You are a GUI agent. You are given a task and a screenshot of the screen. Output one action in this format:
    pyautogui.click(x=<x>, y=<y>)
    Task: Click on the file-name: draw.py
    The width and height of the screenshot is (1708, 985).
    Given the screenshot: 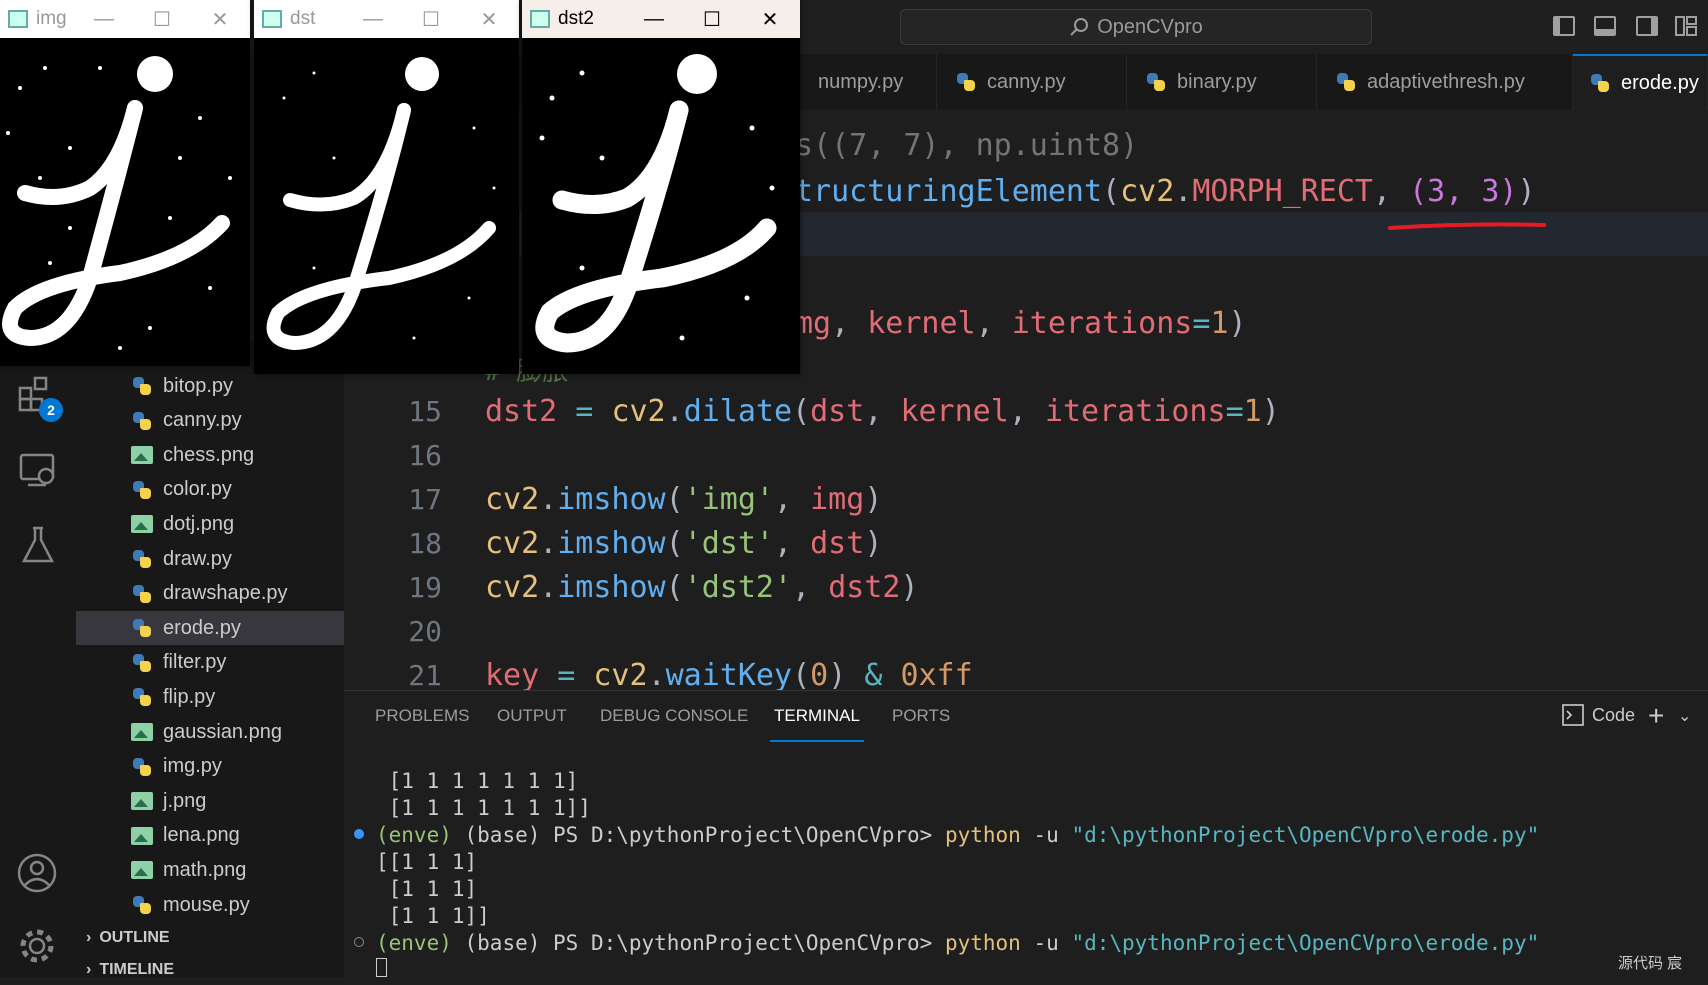 What is the action you would take?
    pyautogui.click(x=197, y=558)
    